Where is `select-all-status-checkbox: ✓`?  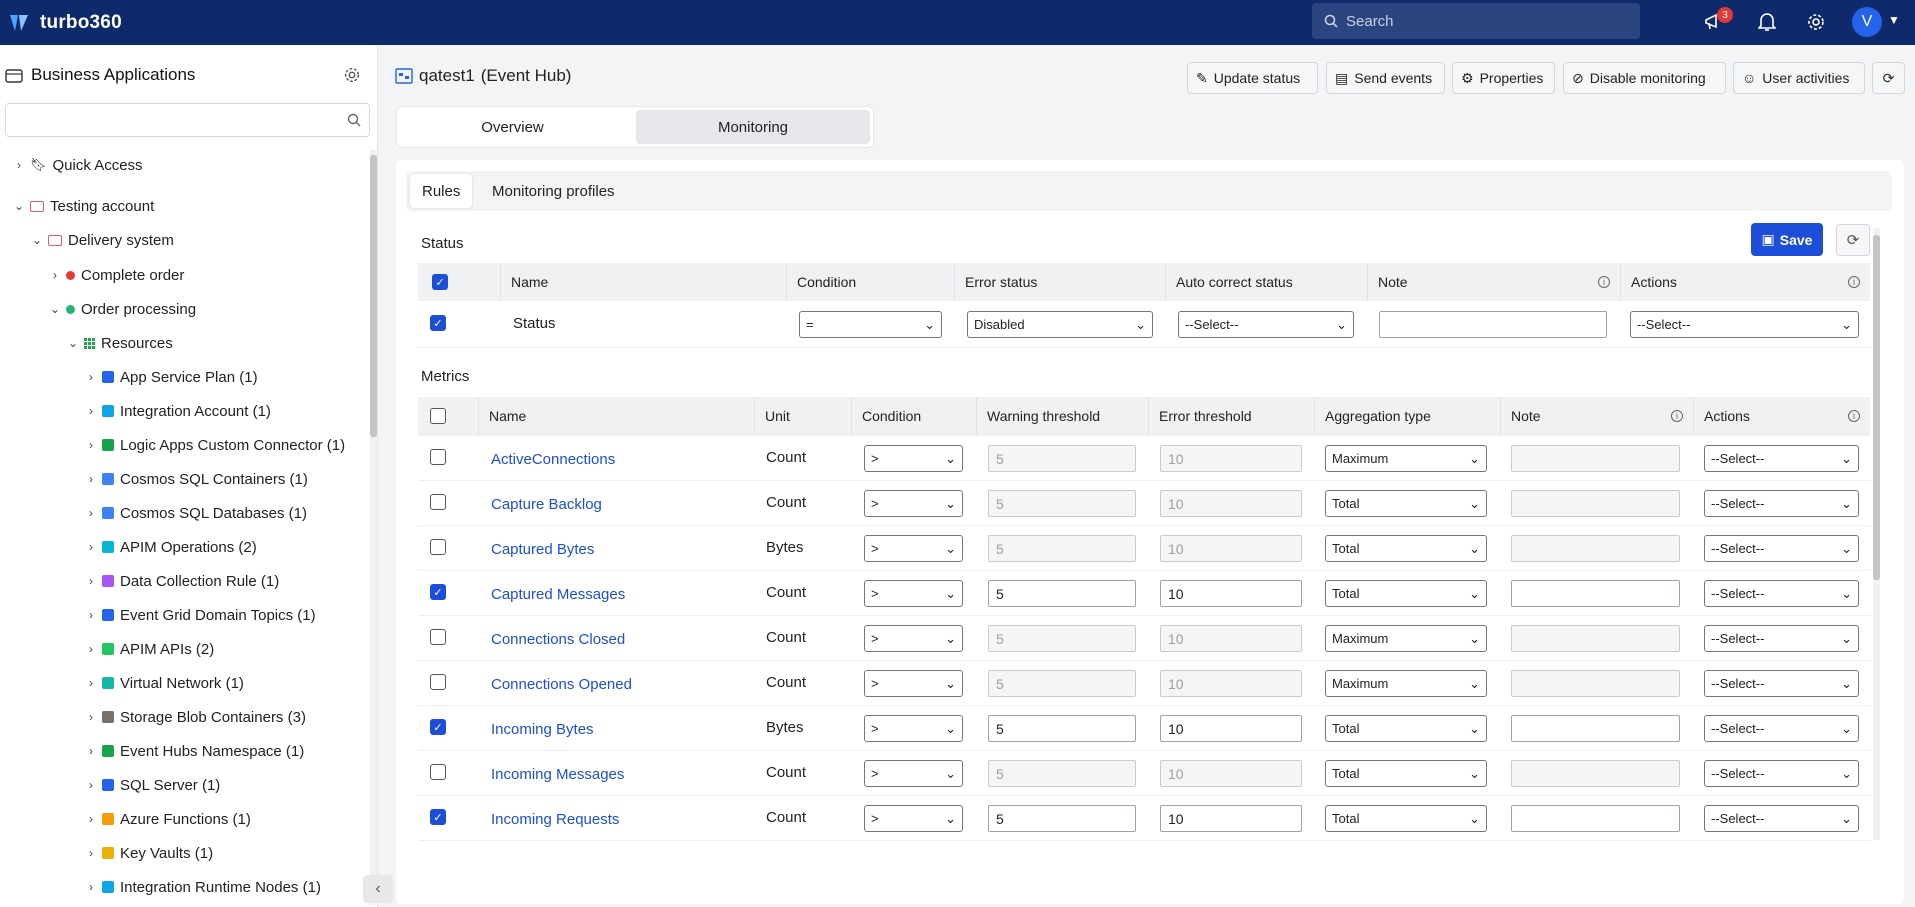
select-all-status-checkbox: ✓ is located at coordinates (440, 282).